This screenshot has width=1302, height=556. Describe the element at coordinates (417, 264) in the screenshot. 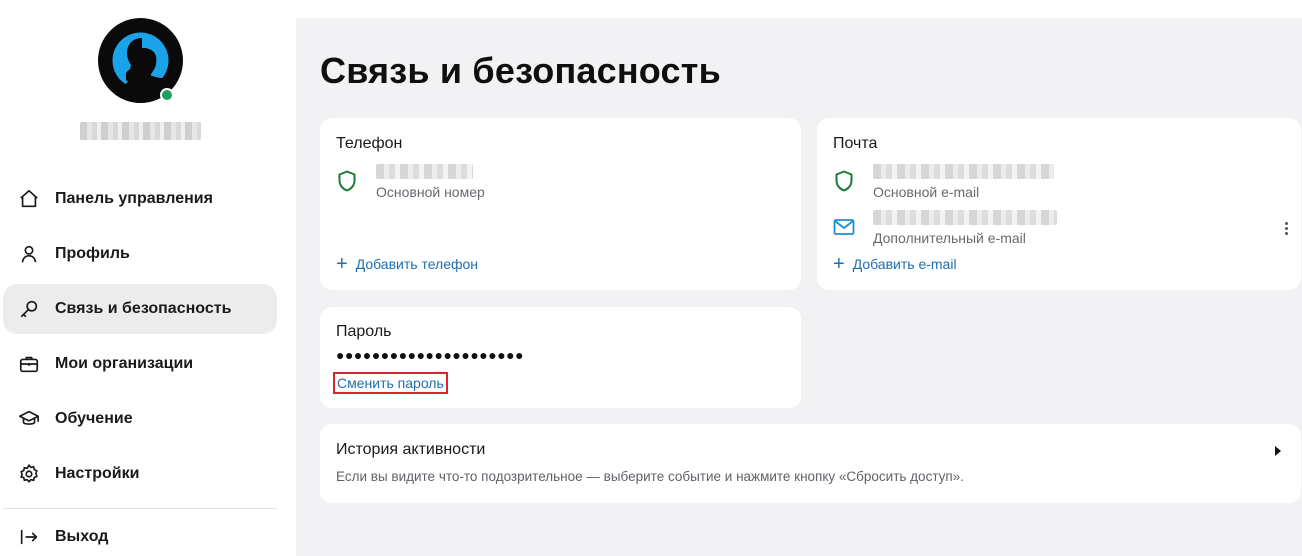

I see `add-phone-label: Добавить телефон` at that location.